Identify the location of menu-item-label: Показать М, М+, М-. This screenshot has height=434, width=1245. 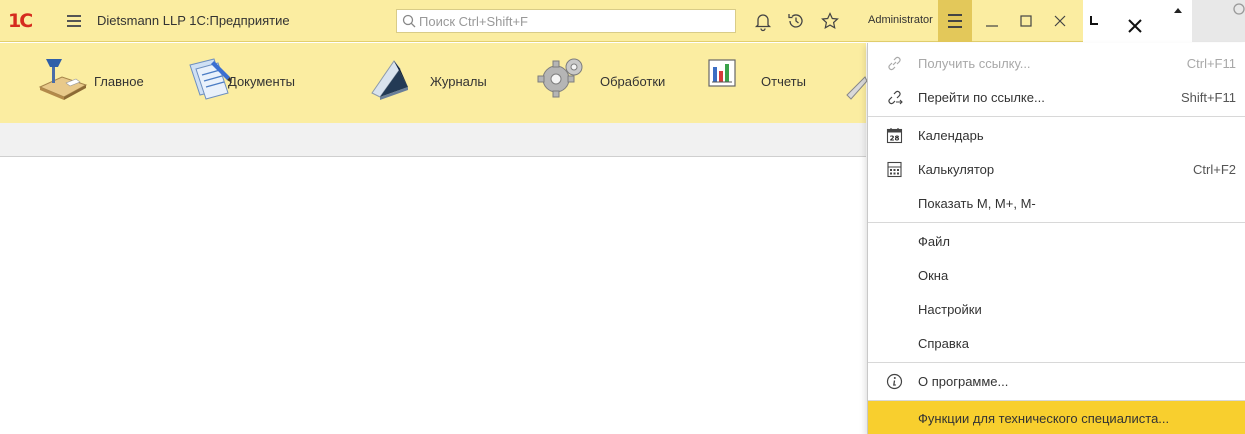
(977, 203).